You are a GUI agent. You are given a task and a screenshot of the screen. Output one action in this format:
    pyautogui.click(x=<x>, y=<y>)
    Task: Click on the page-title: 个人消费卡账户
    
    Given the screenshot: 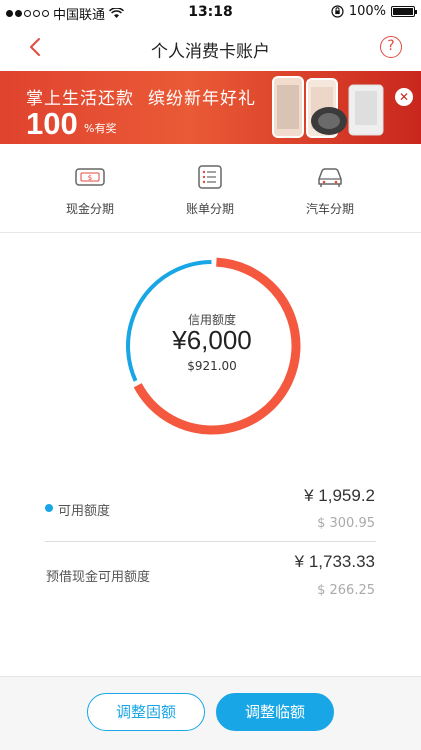 What is the action you would take?
    pyautogui.click(x=210, y=52)
    